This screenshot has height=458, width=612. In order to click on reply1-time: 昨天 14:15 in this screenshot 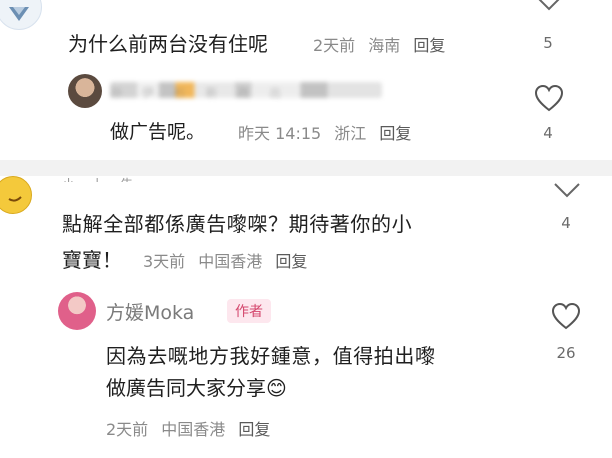, I will do `click(280, 133)`.